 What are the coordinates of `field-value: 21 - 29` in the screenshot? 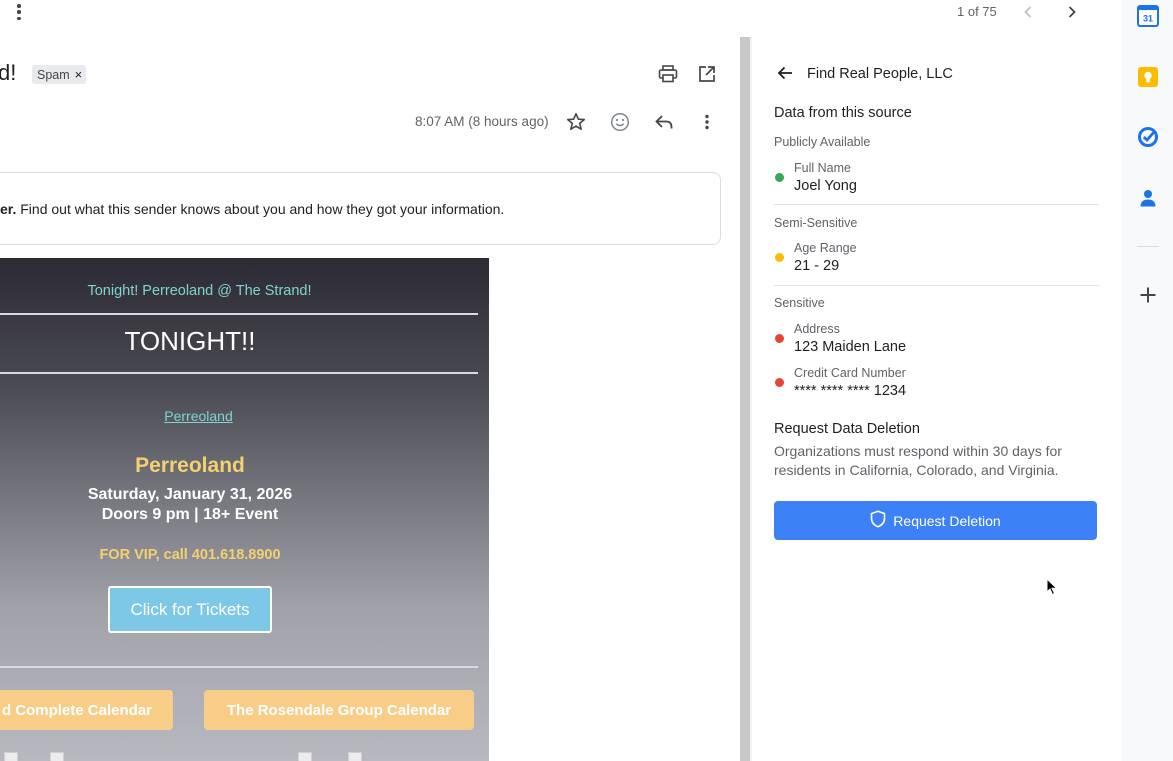 It's located at (817, 266).